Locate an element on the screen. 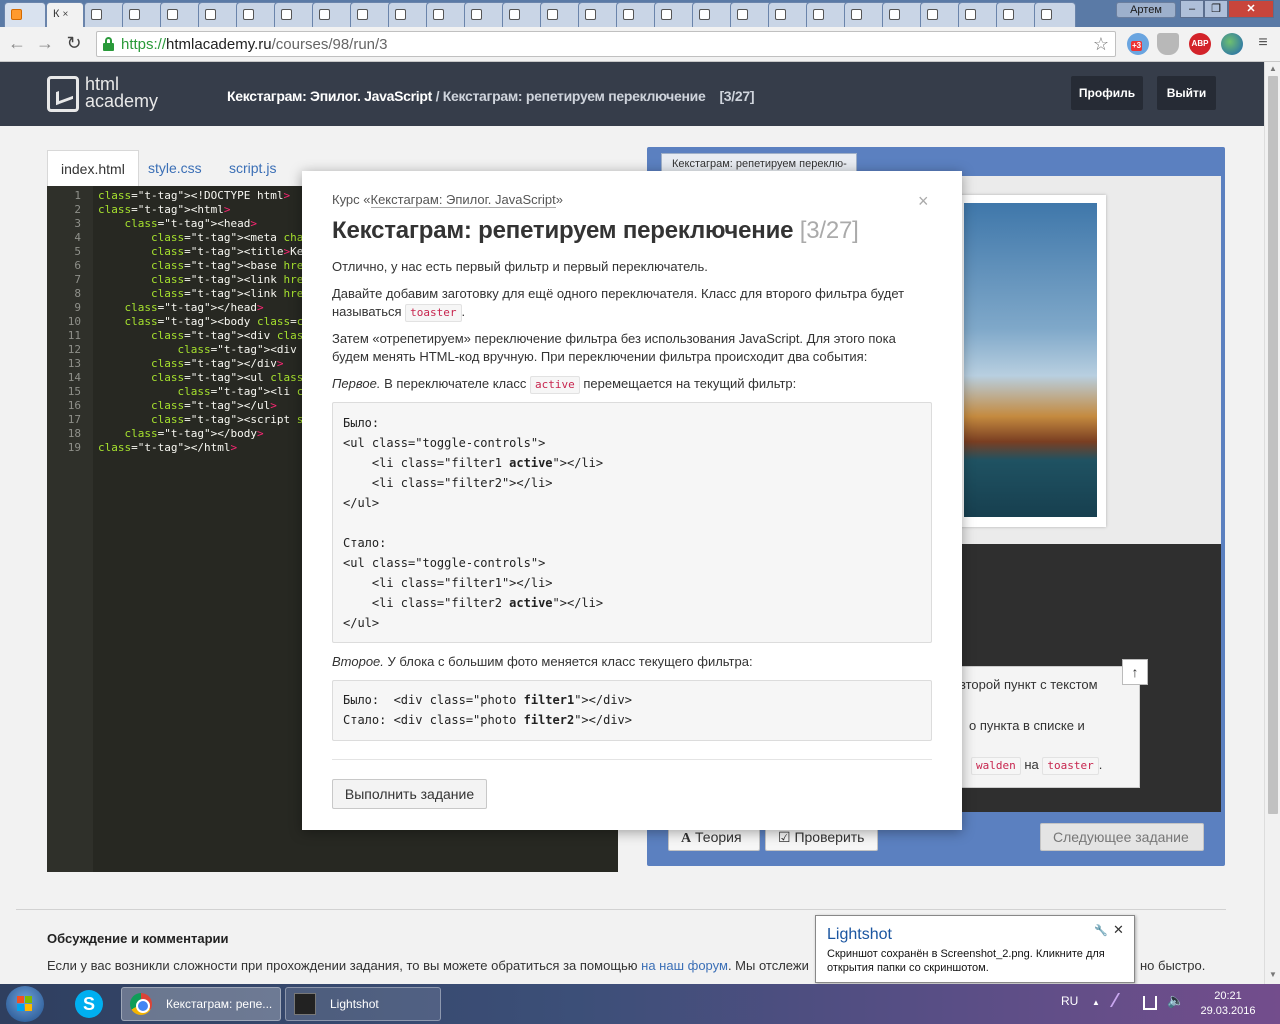 Image resolution: width=1280 pixels, height=1024 pixels. bookmark-star-icon: ☆ is located at coordinates (1101, 44).